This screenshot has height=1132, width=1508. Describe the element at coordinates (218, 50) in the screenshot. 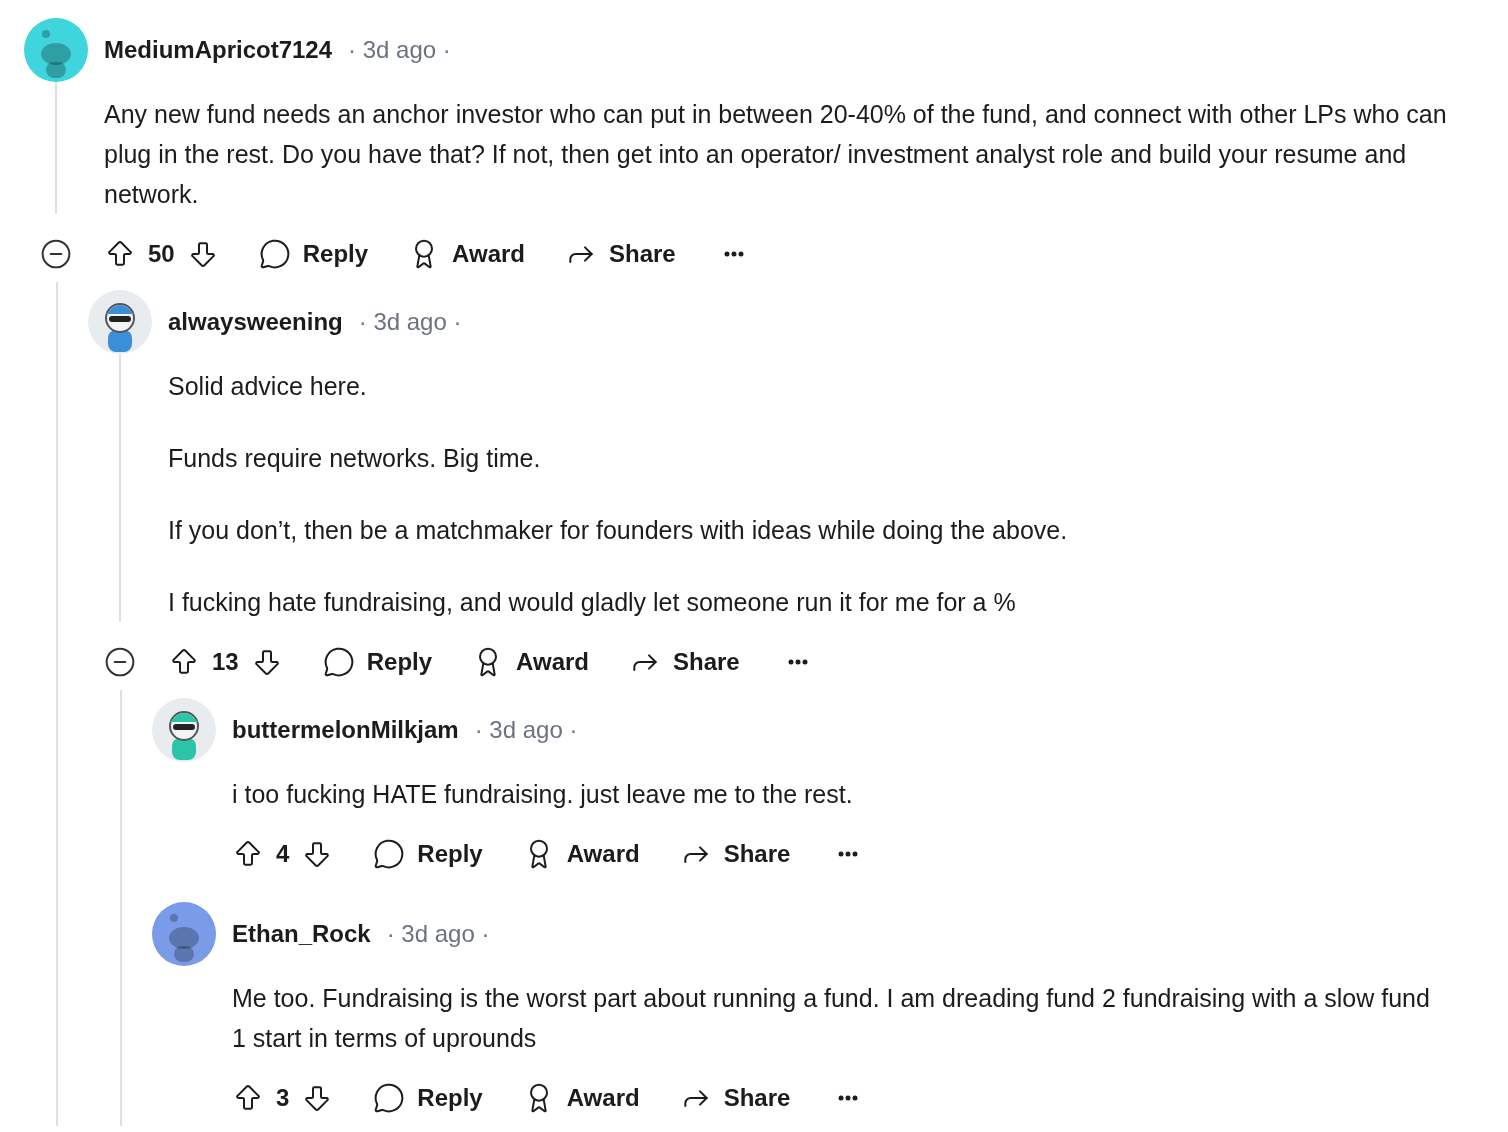

I see `username: MediumApricot7124` at that location.